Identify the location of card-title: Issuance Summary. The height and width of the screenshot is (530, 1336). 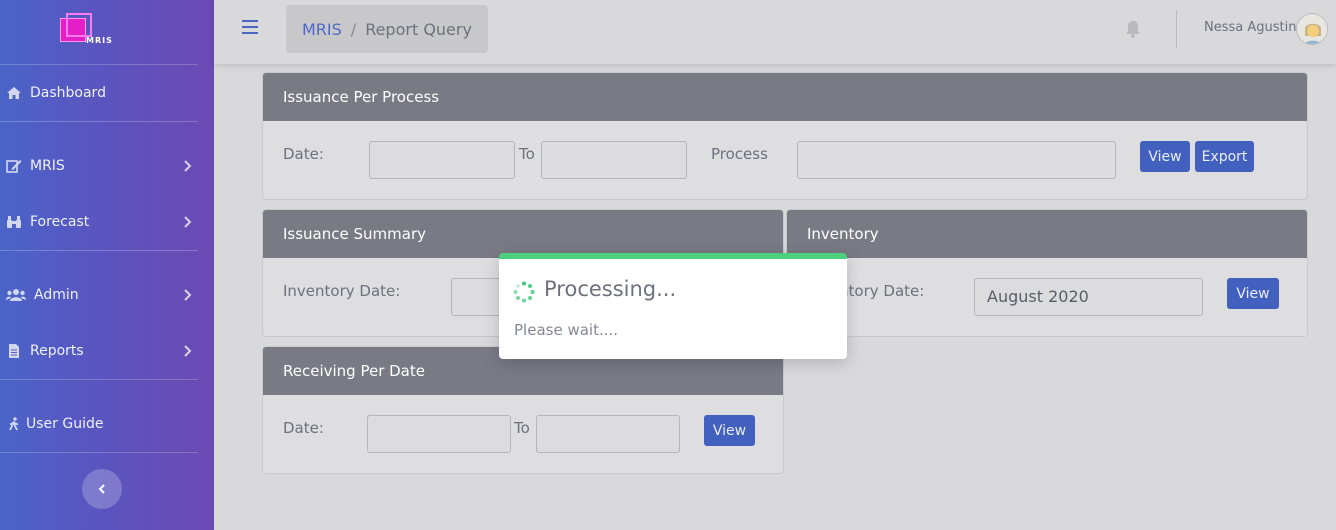
(523, 234).